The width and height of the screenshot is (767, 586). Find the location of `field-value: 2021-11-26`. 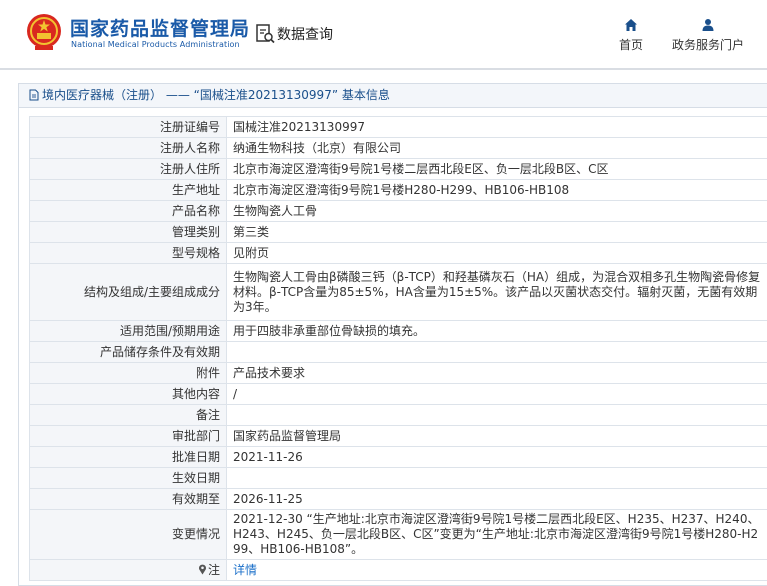

field-value: 2021-11-26 is located at coordinates (496, 457).